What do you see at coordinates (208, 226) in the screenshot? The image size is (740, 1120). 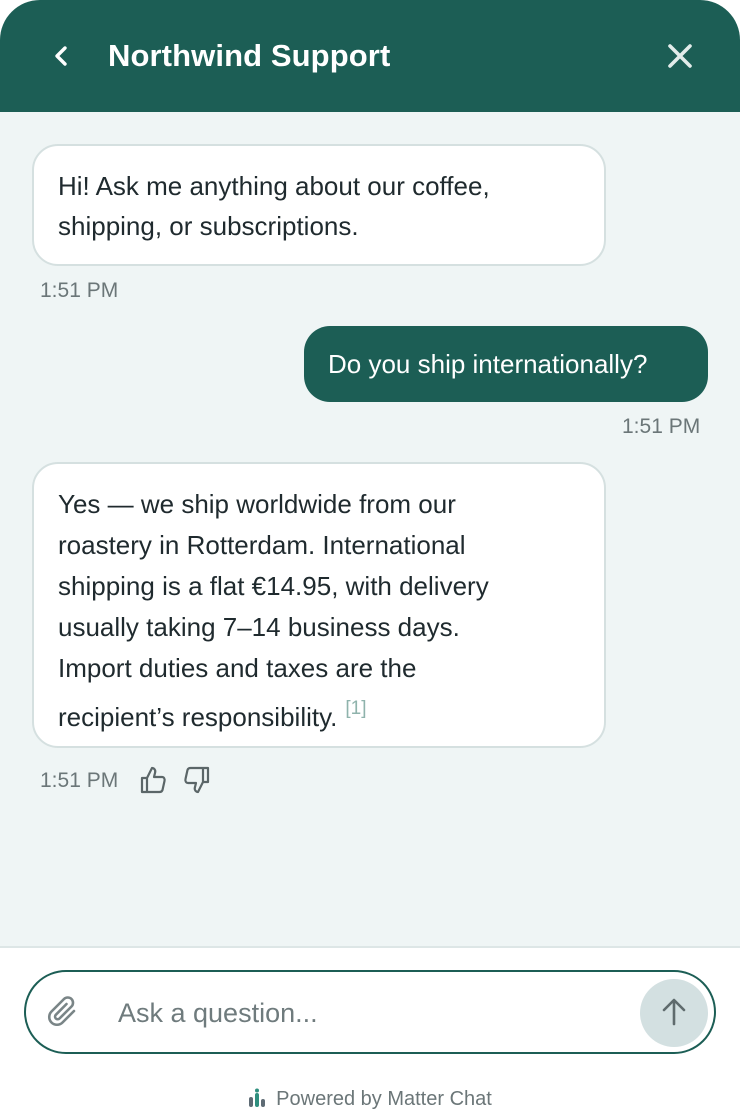 I see `message-line: shipping, or subscriptions.` at bounding box center [208, 226].